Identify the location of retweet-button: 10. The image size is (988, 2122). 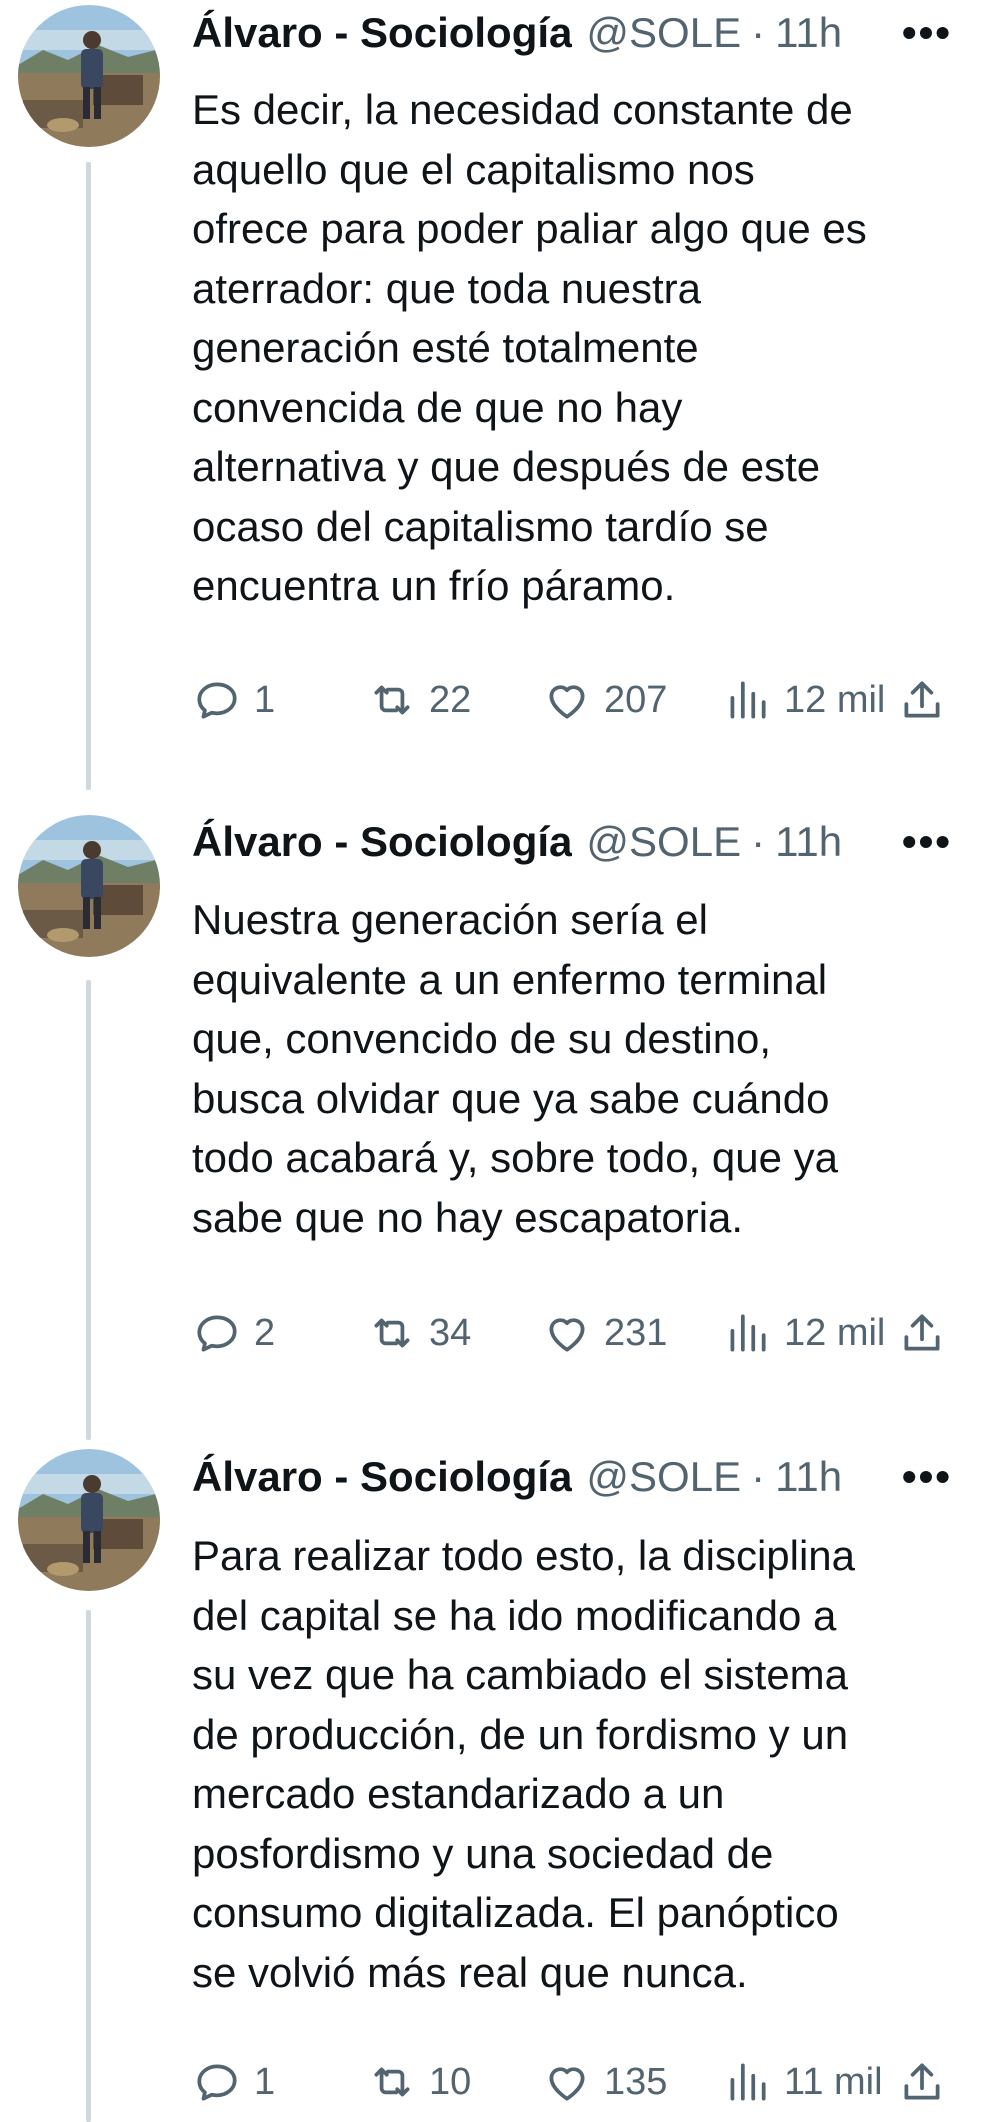
(419, 2082).